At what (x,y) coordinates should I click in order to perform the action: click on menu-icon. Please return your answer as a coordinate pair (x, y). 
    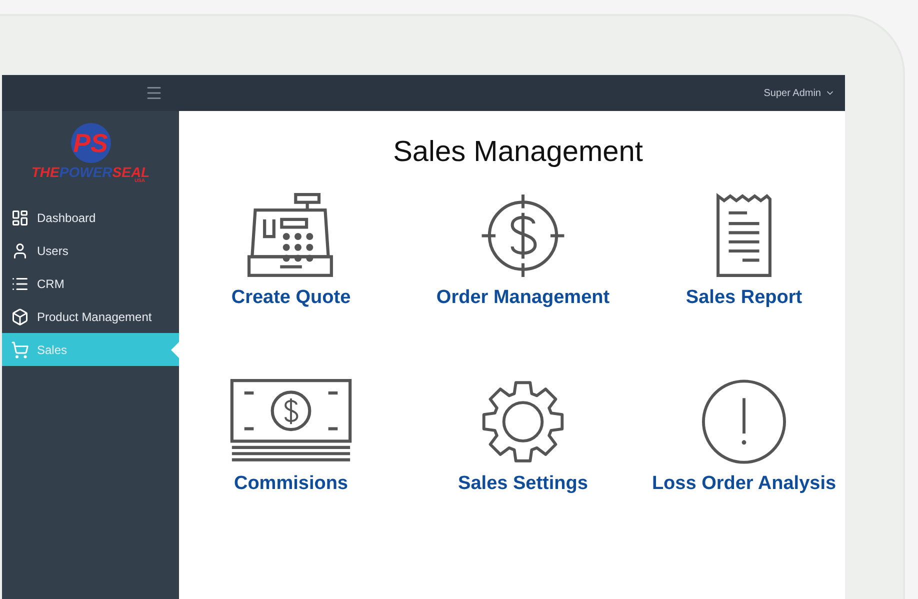
    Looking at the image, I should click on (154, 93).